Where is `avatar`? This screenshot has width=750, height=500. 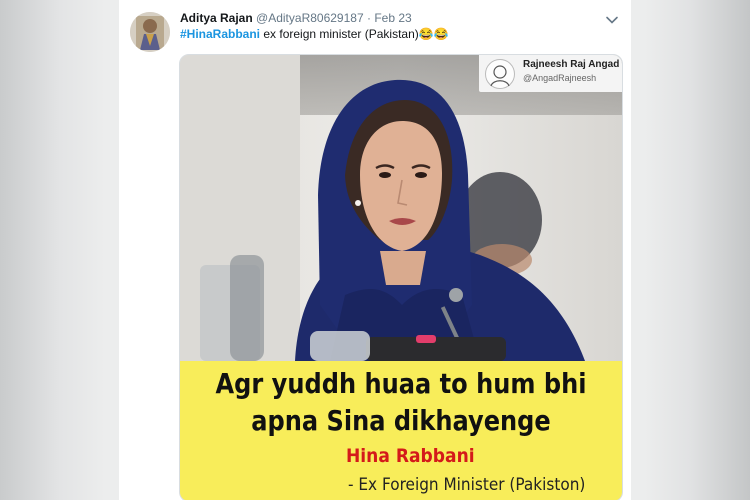 avatar is located at coordinates (150, 32).